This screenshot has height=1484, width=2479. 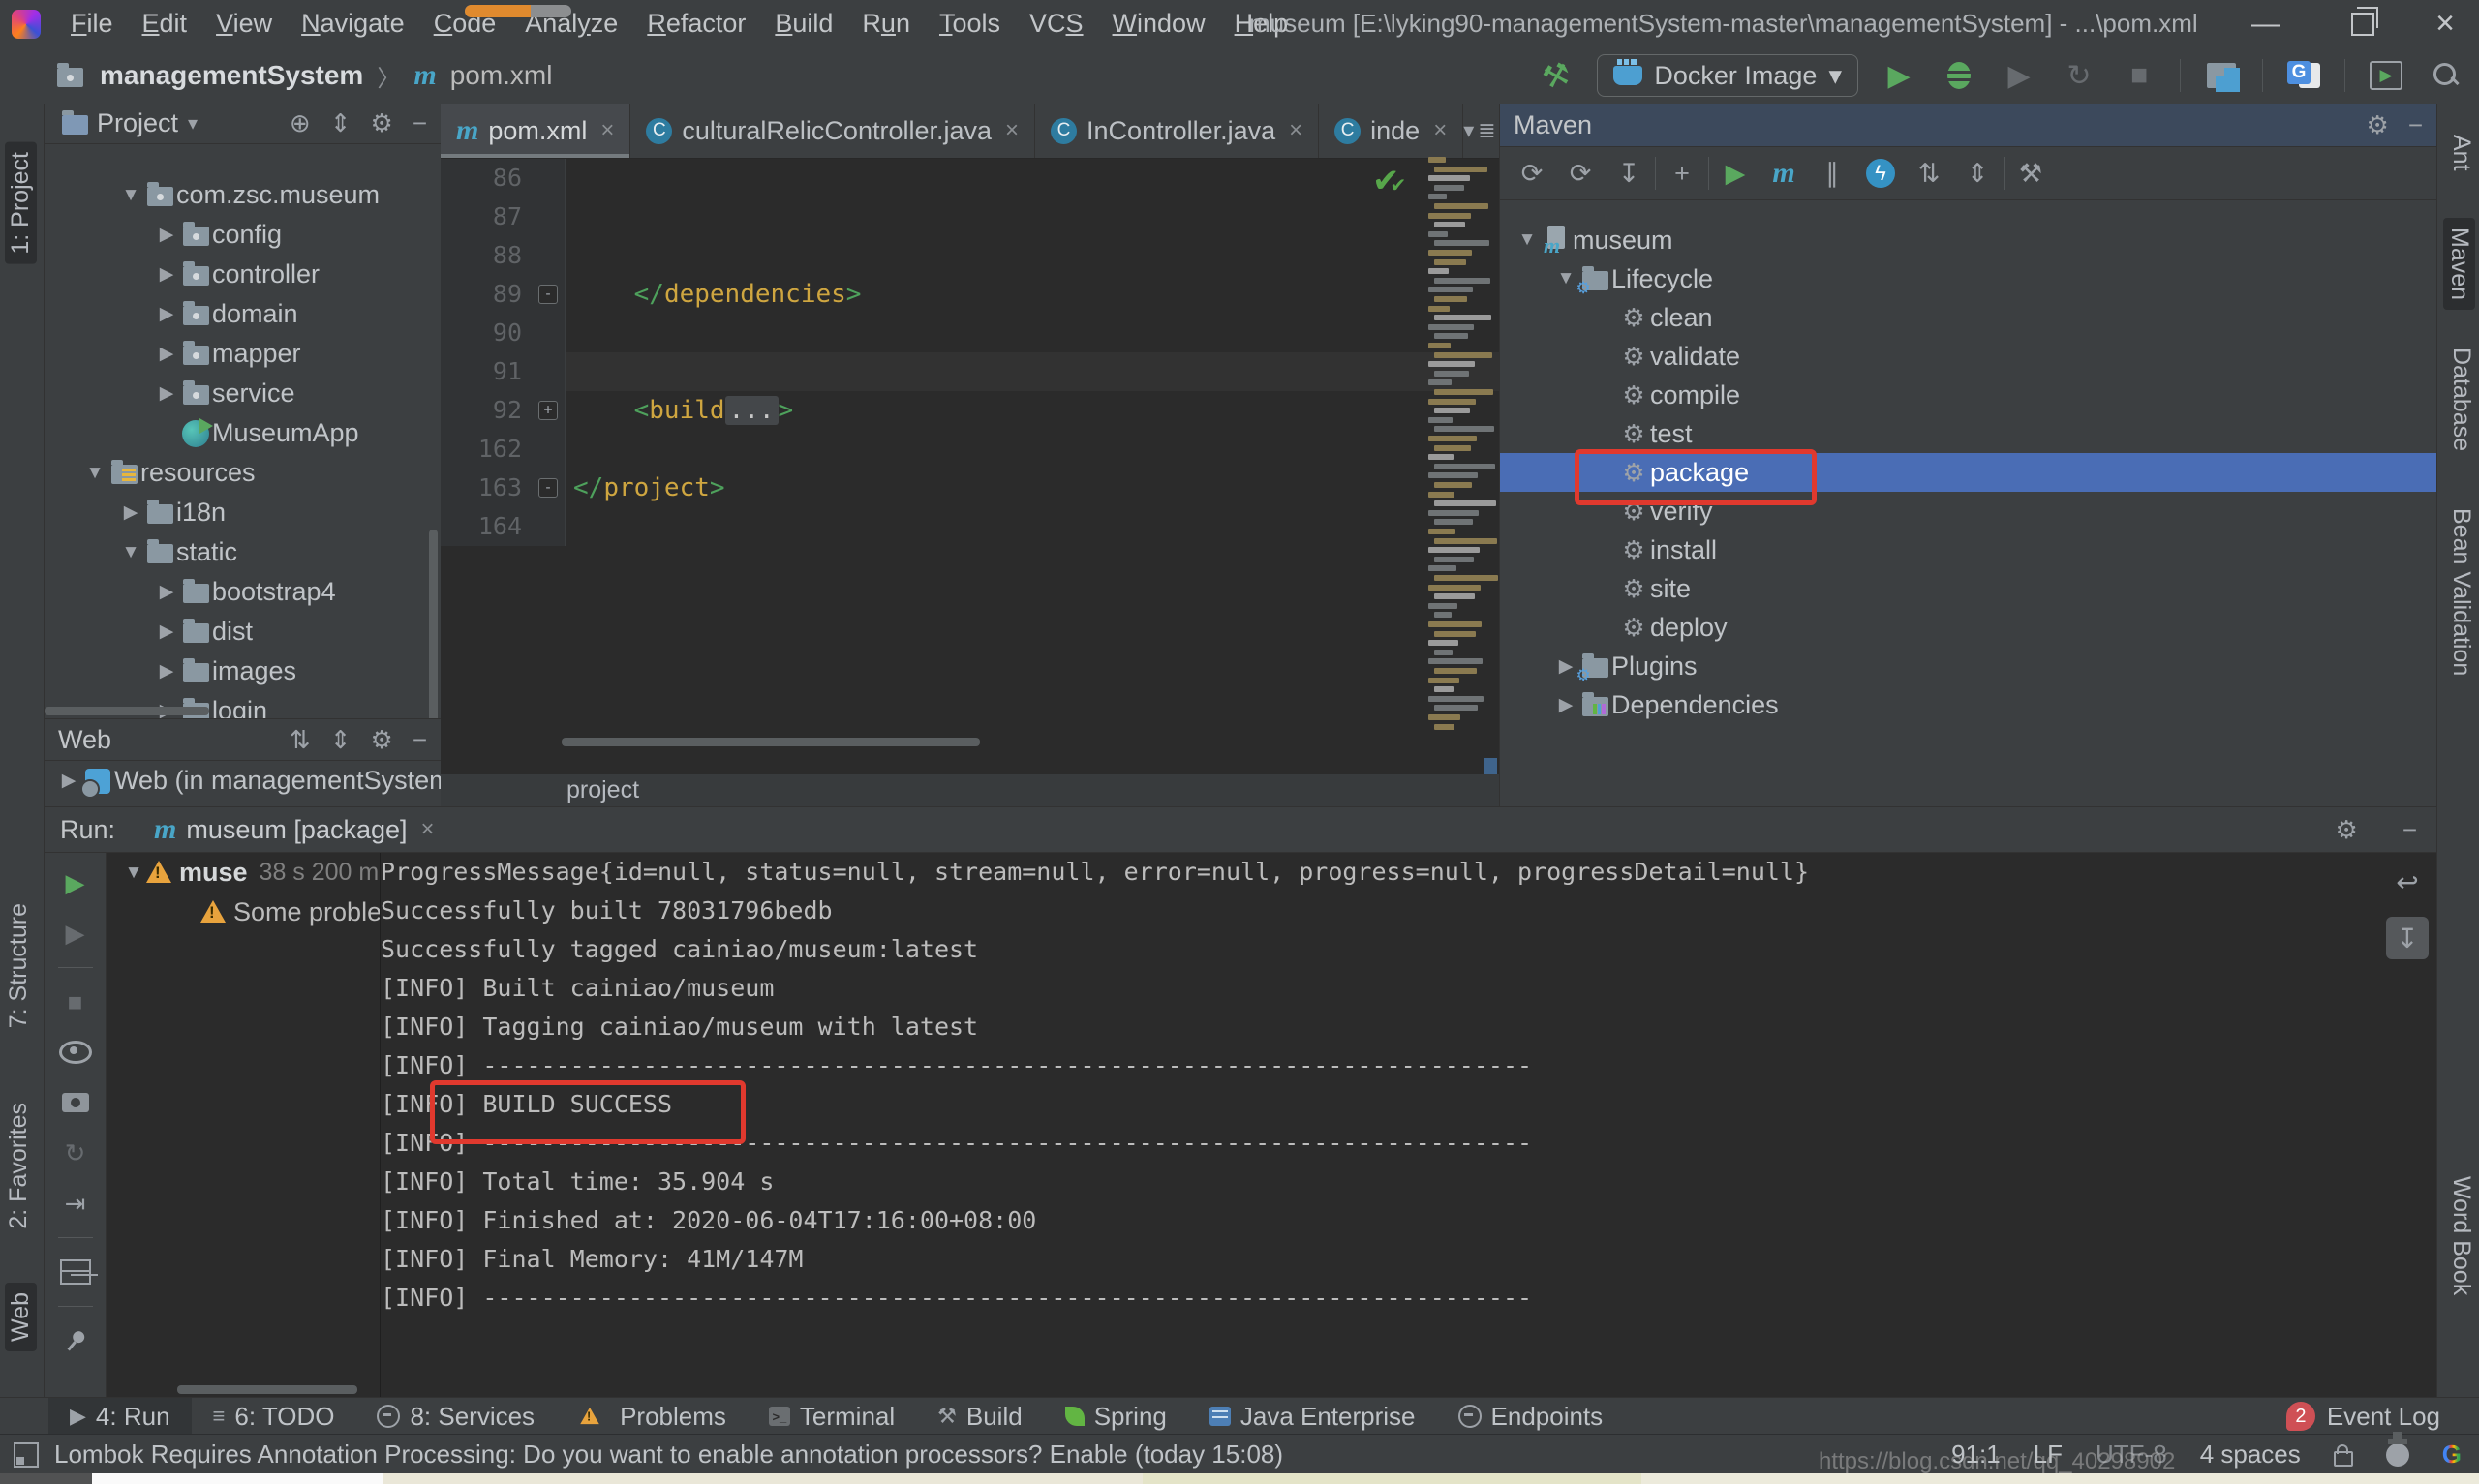 I want to click on code-line-90: 90, so click(x=970, y=333).